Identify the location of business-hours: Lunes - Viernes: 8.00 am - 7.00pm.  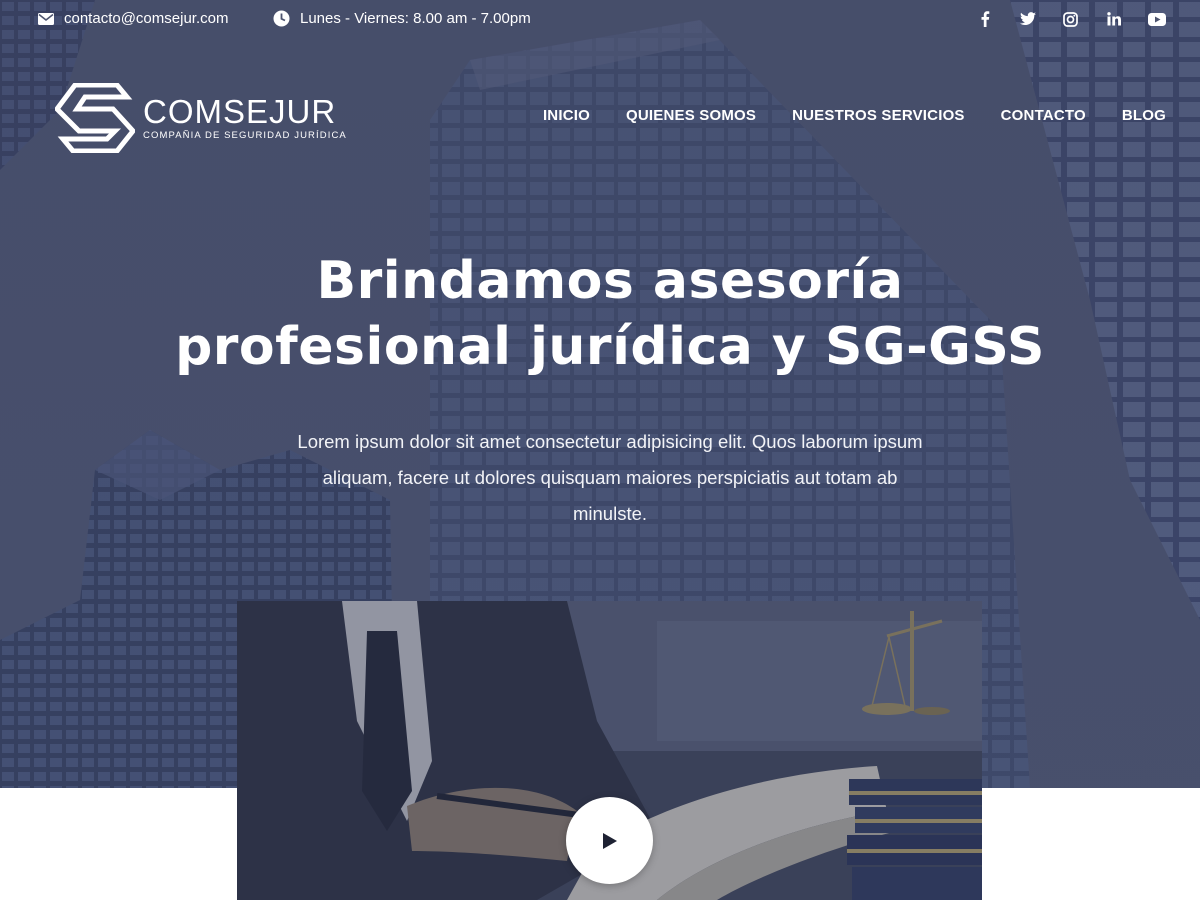
(402, 18).